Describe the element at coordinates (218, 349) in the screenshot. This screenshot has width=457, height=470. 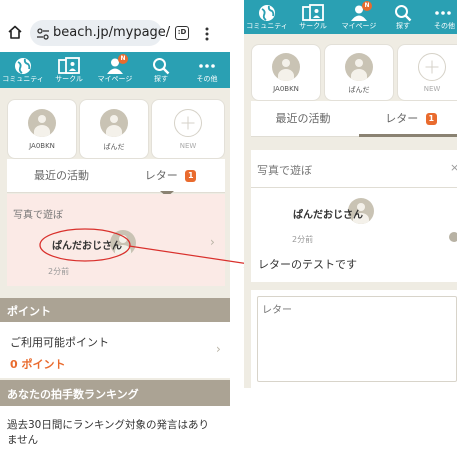
I see `chevron-right-icon: ›` at that location.